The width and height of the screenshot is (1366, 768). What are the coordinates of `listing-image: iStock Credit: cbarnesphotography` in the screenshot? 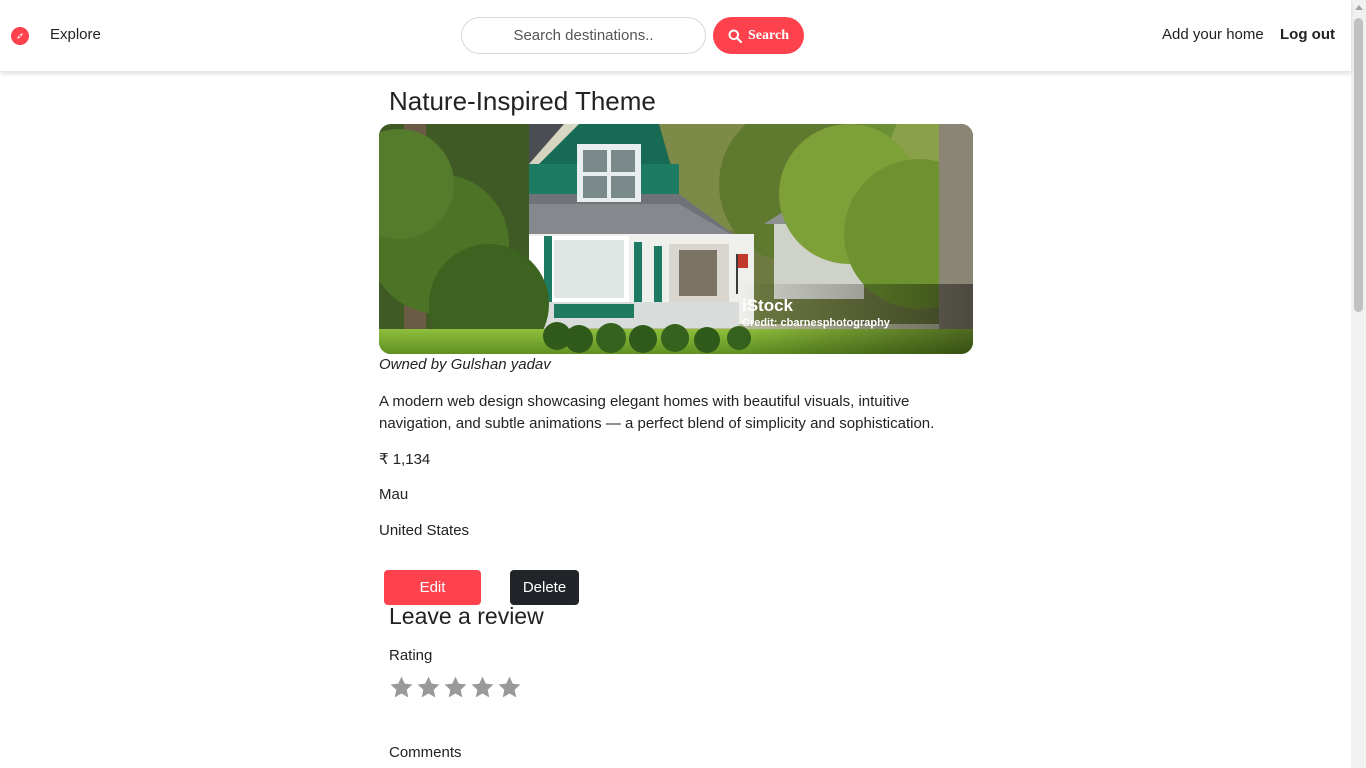 It's located at (676, 239).